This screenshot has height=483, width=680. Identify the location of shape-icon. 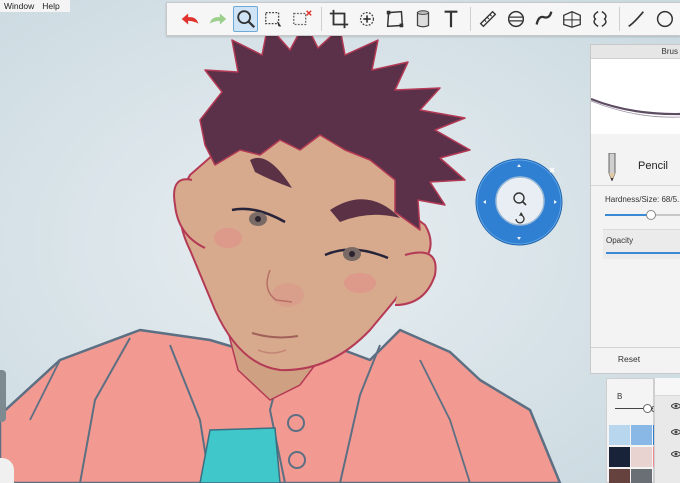
(665, 19).